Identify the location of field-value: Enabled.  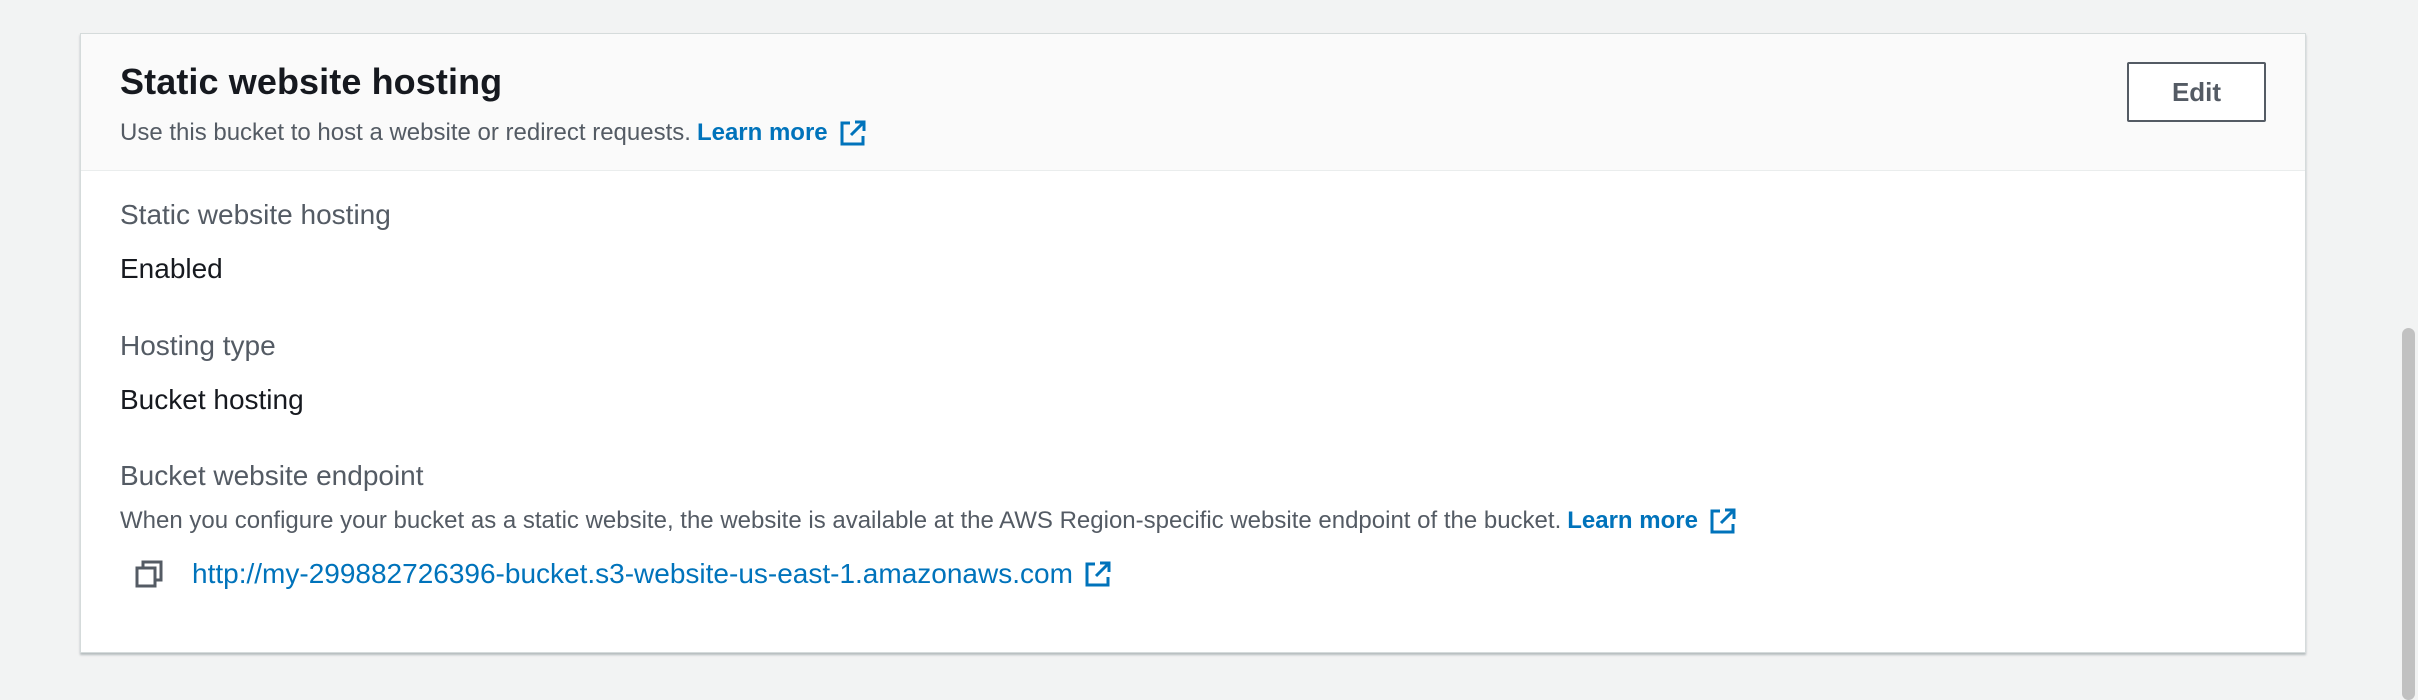
(171, 268).